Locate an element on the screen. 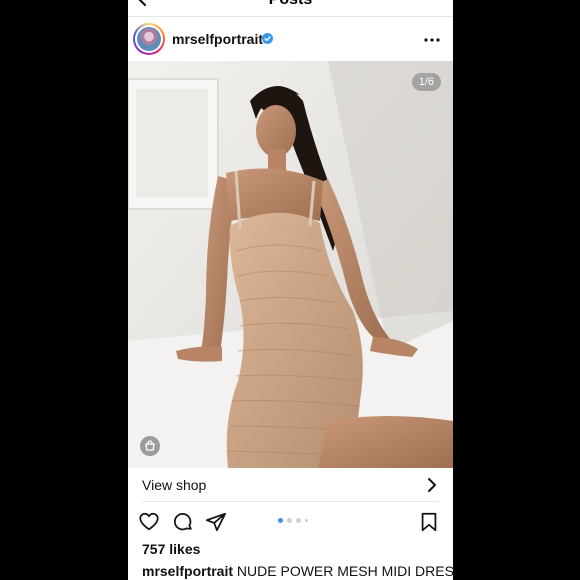  caption-text: NUDE POWER MESH MIDI DRESS is located at coordinates (344, 571).